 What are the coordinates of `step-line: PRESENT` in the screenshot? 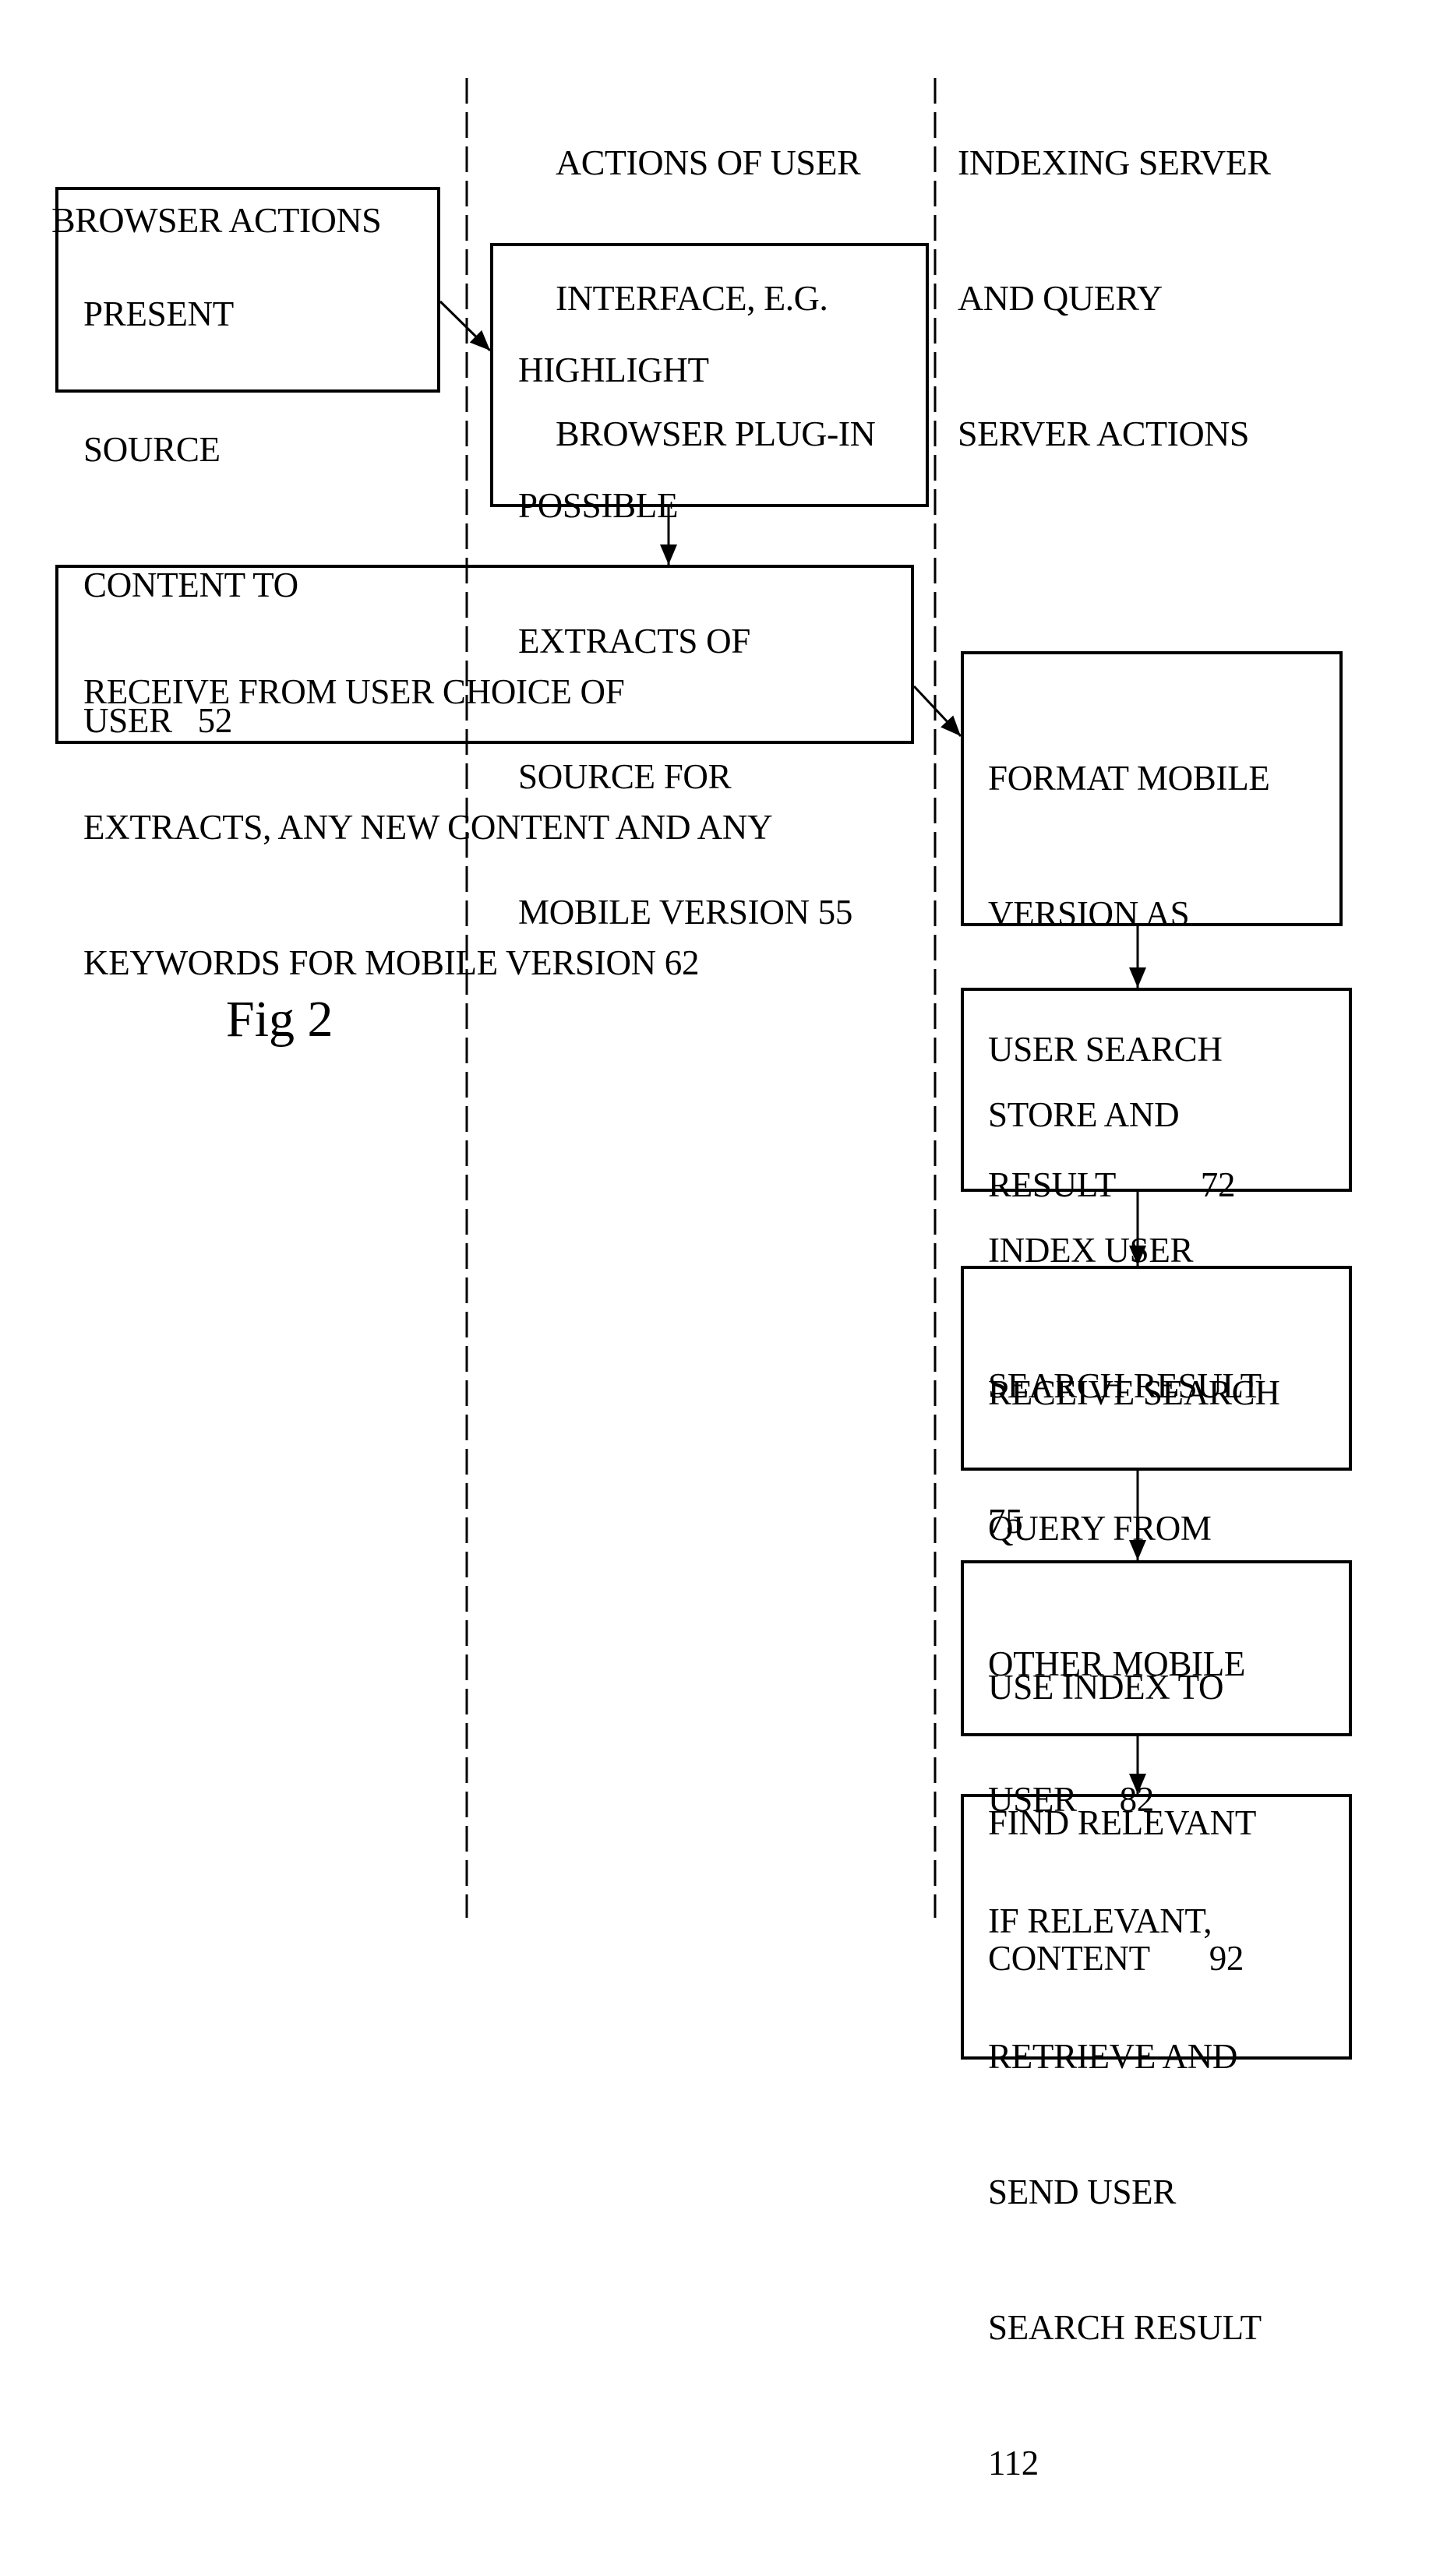 It's located at (158, 313).